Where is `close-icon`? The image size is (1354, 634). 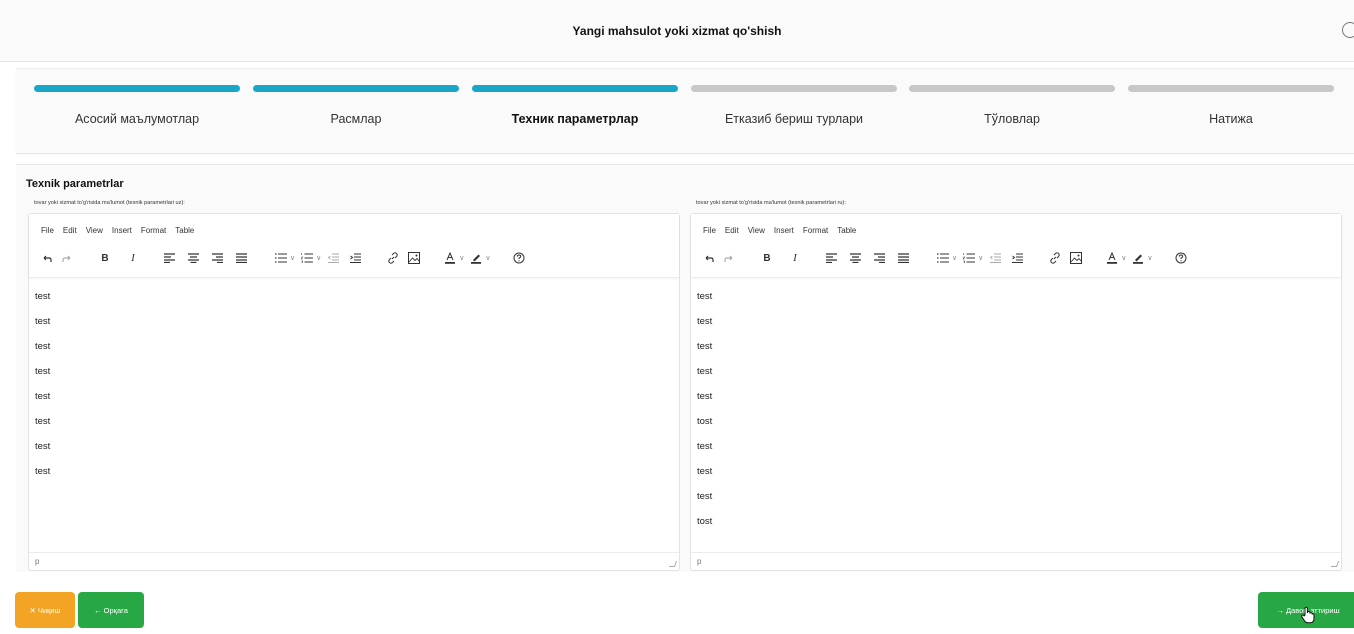
close-icon is located at coordinates (1348, 30).